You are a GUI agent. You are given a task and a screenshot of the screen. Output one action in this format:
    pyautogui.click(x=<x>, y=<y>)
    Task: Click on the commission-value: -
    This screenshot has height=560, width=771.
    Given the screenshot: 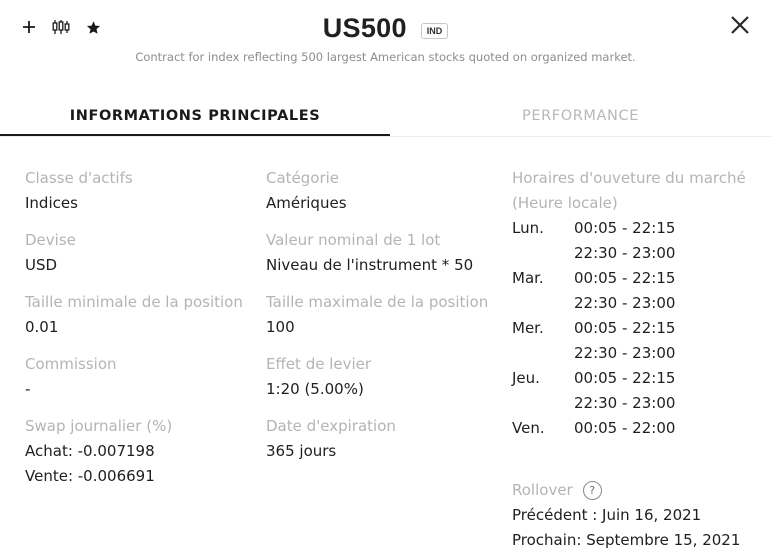 What is the action you would take?
    pyautogui.click(x=28, y=389)
    